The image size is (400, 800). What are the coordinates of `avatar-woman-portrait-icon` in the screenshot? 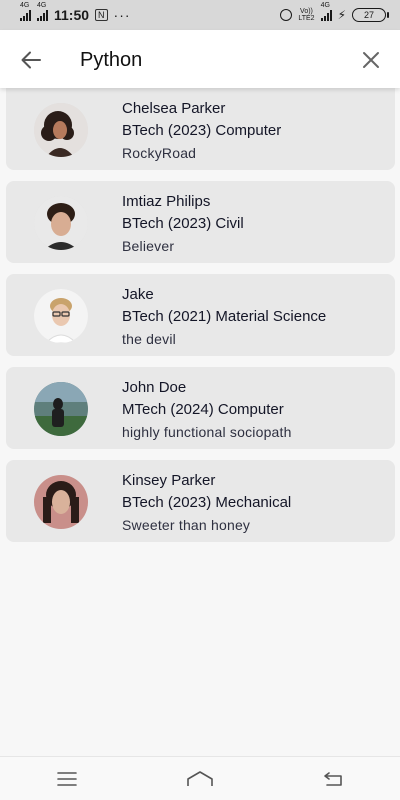 It's located at (61, 502).